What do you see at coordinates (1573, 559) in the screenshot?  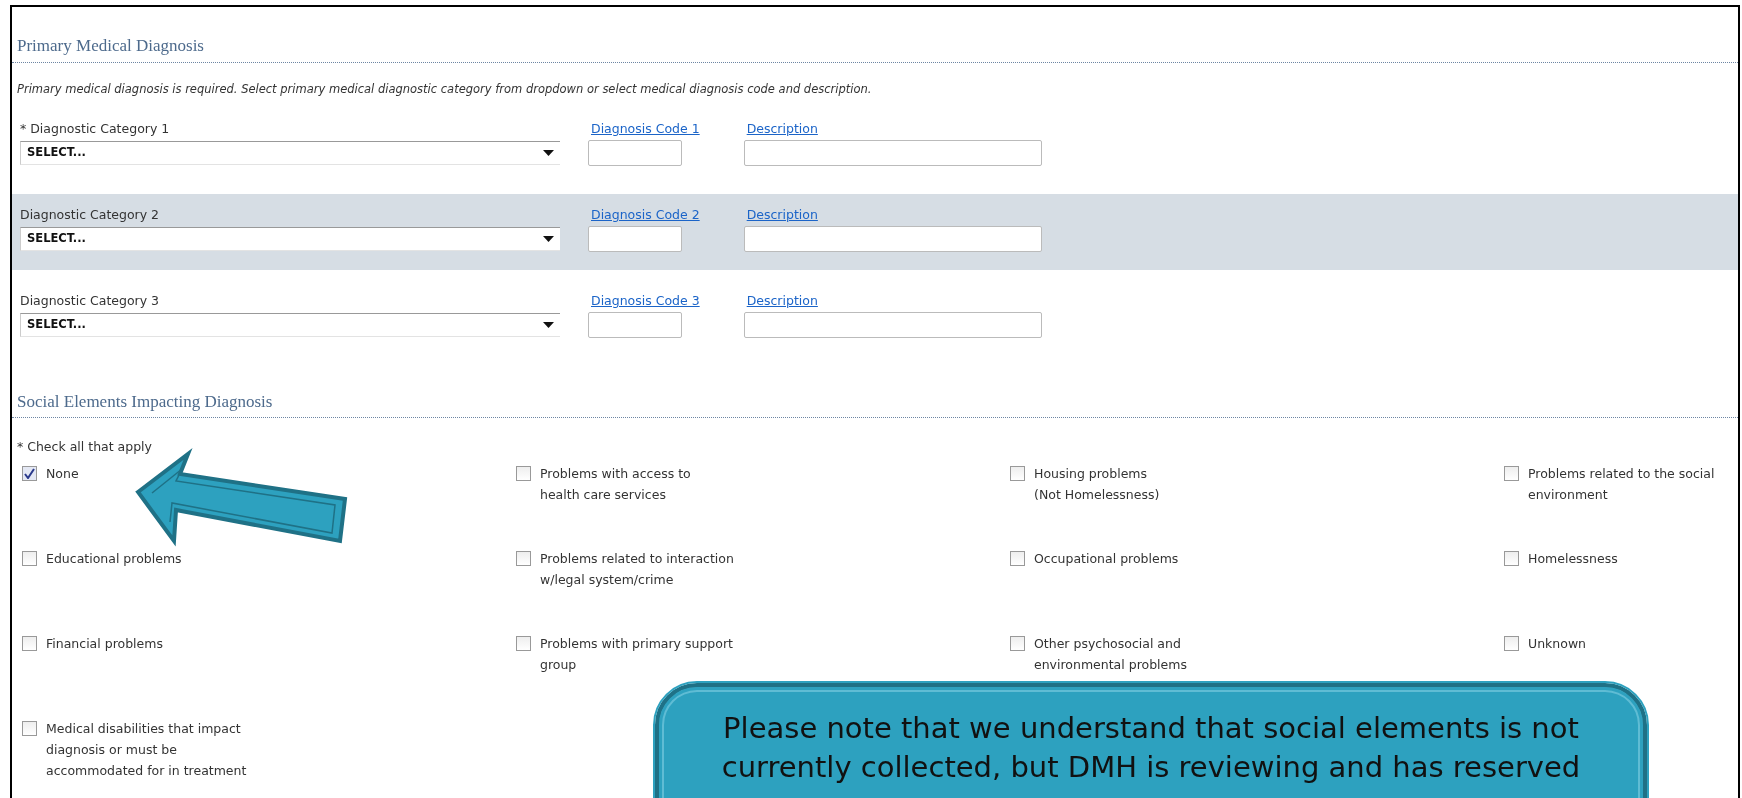 I see `checkbox-label: Homelessness` at bounding box center [1573, 559].